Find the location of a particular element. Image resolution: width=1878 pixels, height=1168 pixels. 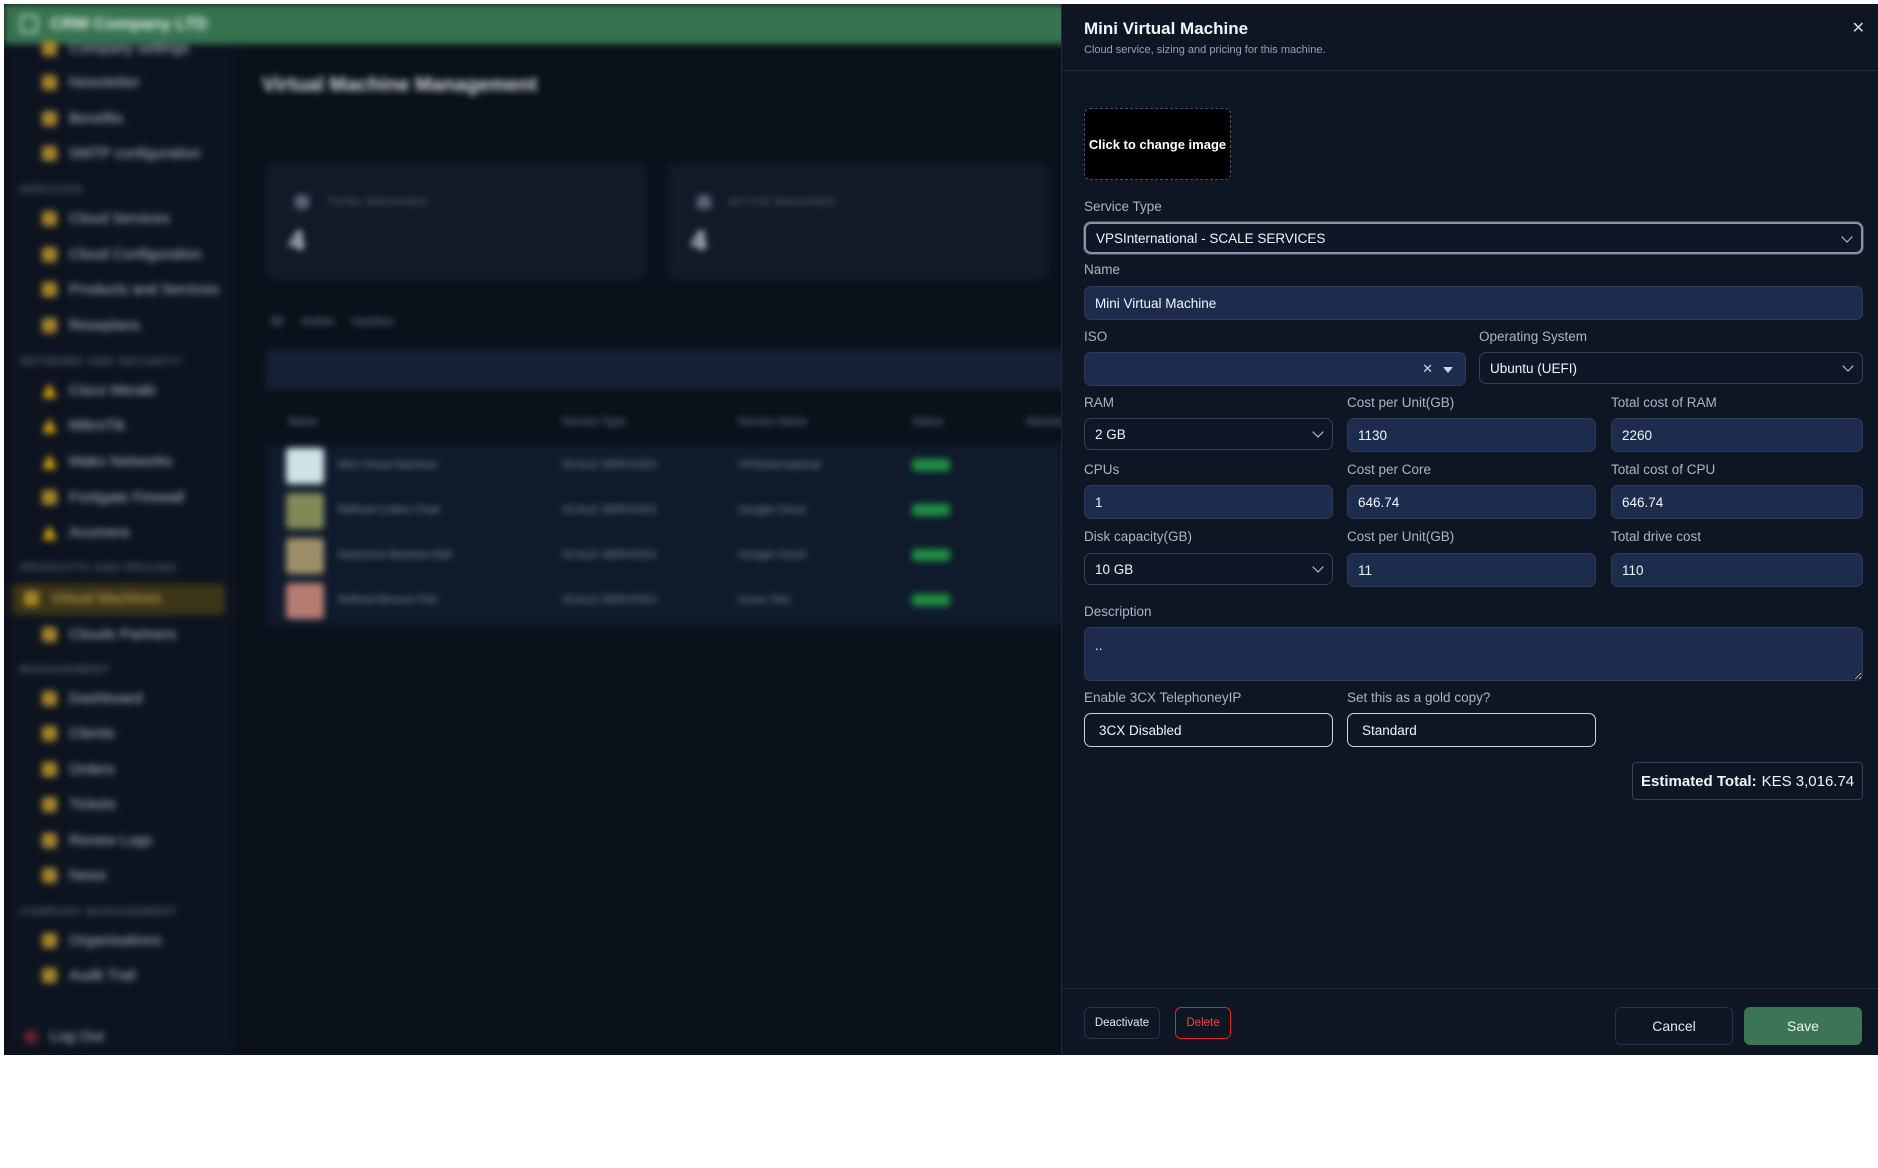

cpu-total-label: Total cost of CPU is located at coordinates (1663, 469).